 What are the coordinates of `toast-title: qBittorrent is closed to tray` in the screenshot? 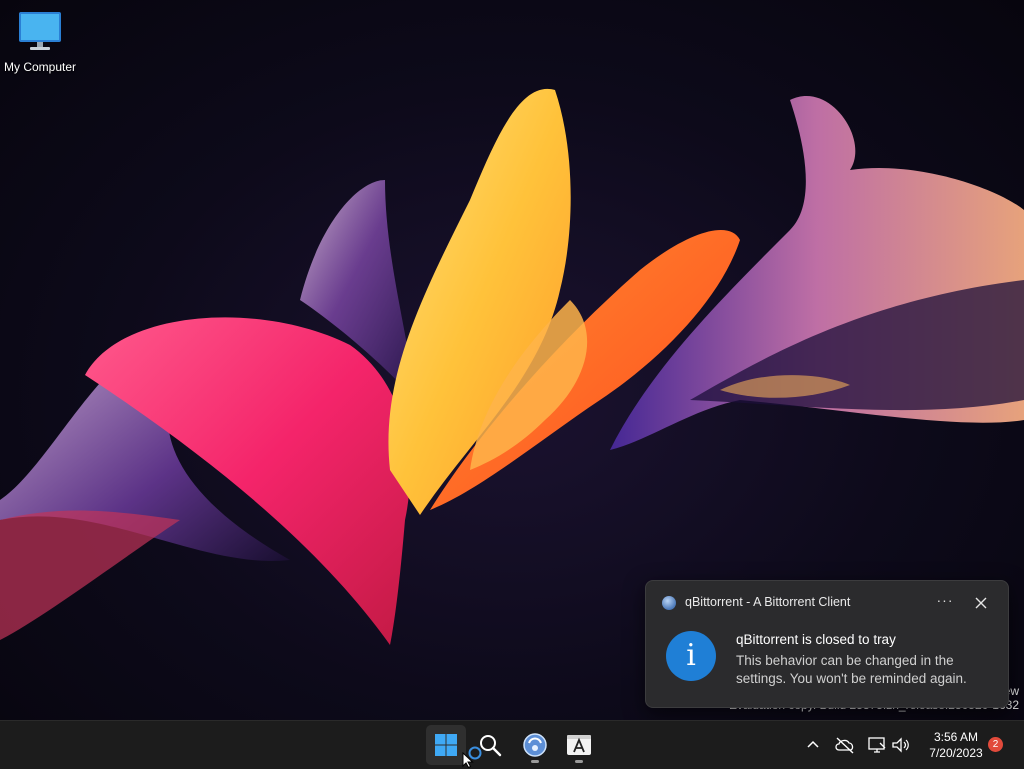 It's located at (816, 639).